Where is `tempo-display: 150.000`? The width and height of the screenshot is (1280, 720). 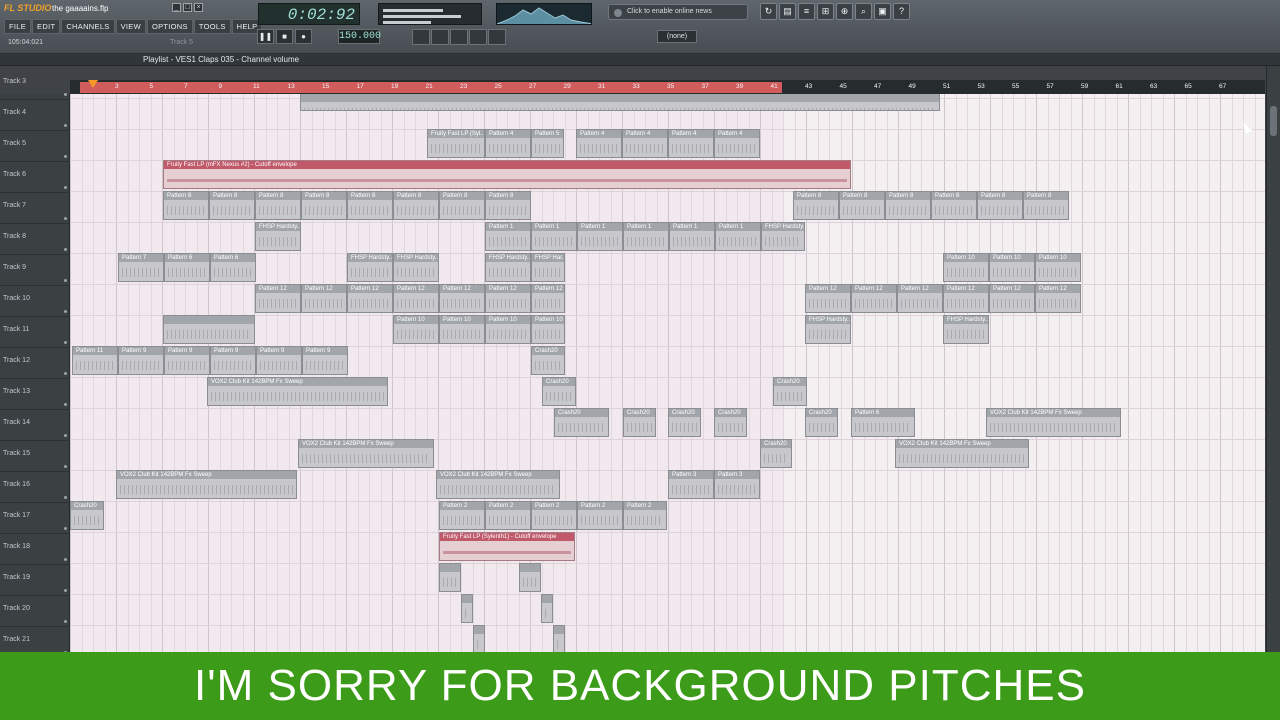 tempo-display: 150.000 is located at coordinates (359, 36).